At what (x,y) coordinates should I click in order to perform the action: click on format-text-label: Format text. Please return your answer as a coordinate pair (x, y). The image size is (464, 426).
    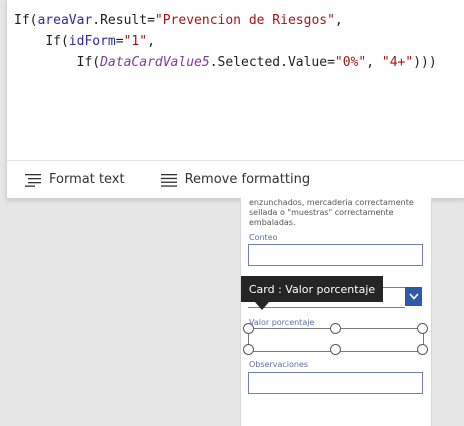
    Looking at the image, I should click on (87, 179).